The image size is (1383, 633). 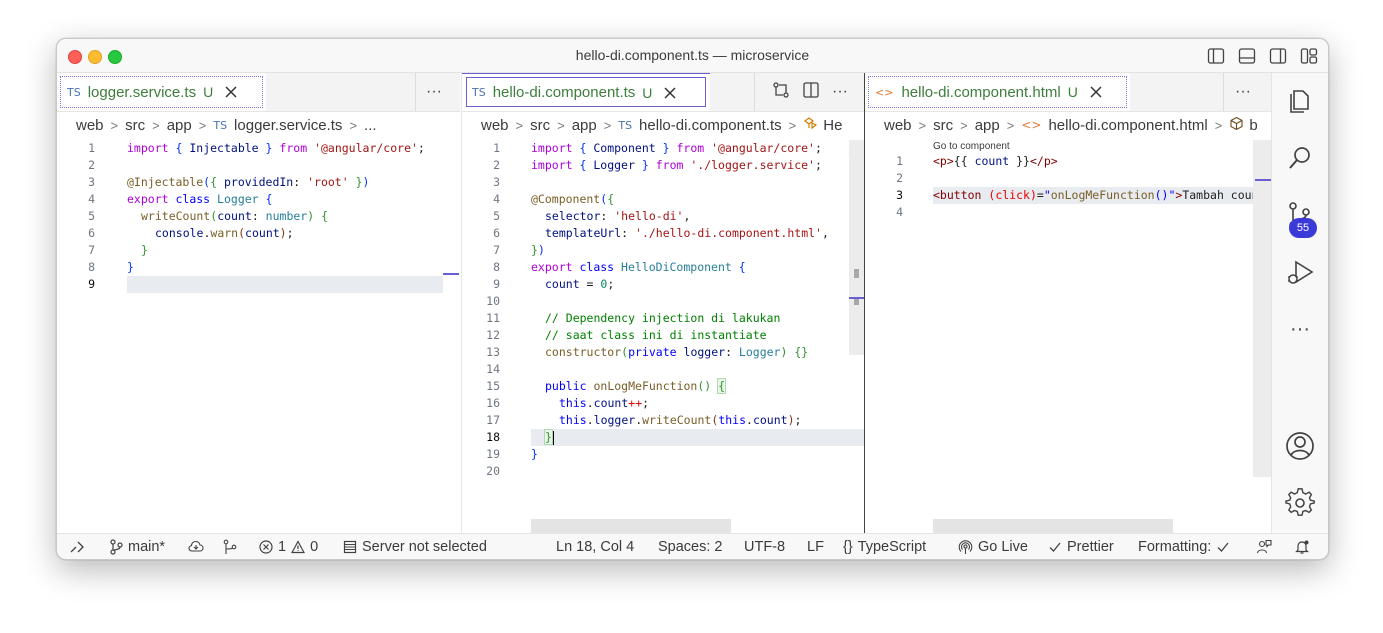 What do you see at coordinates (663, 318) in the screenshot?
I see `code-line: // Dependency injection di lakukan` at bounding box center [663, 318].